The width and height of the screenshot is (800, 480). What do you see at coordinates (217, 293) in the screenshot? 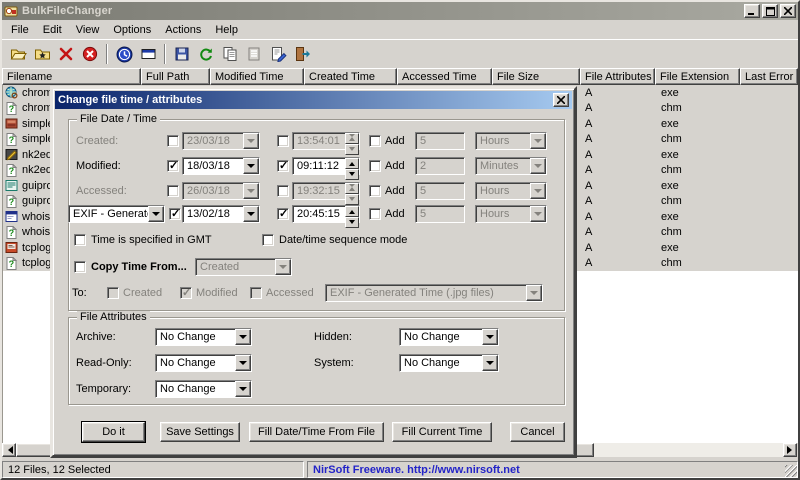
I see `to-modified-label: Modified` at bounding box center [217, 293].